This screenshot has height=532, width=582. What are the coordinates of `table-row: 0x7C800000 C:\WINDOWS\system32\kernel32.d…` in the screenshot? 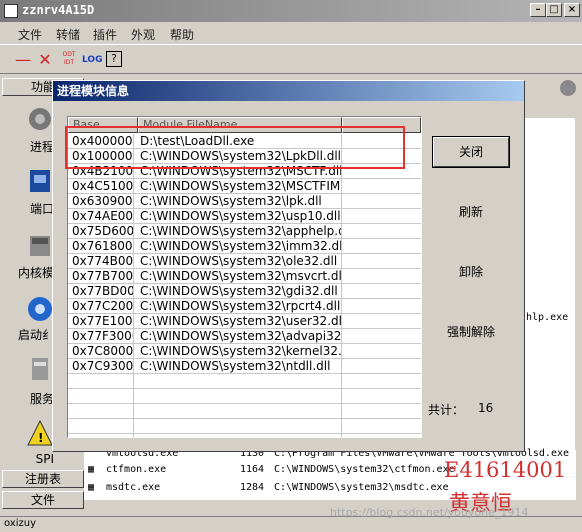 It's located at (244, 351).